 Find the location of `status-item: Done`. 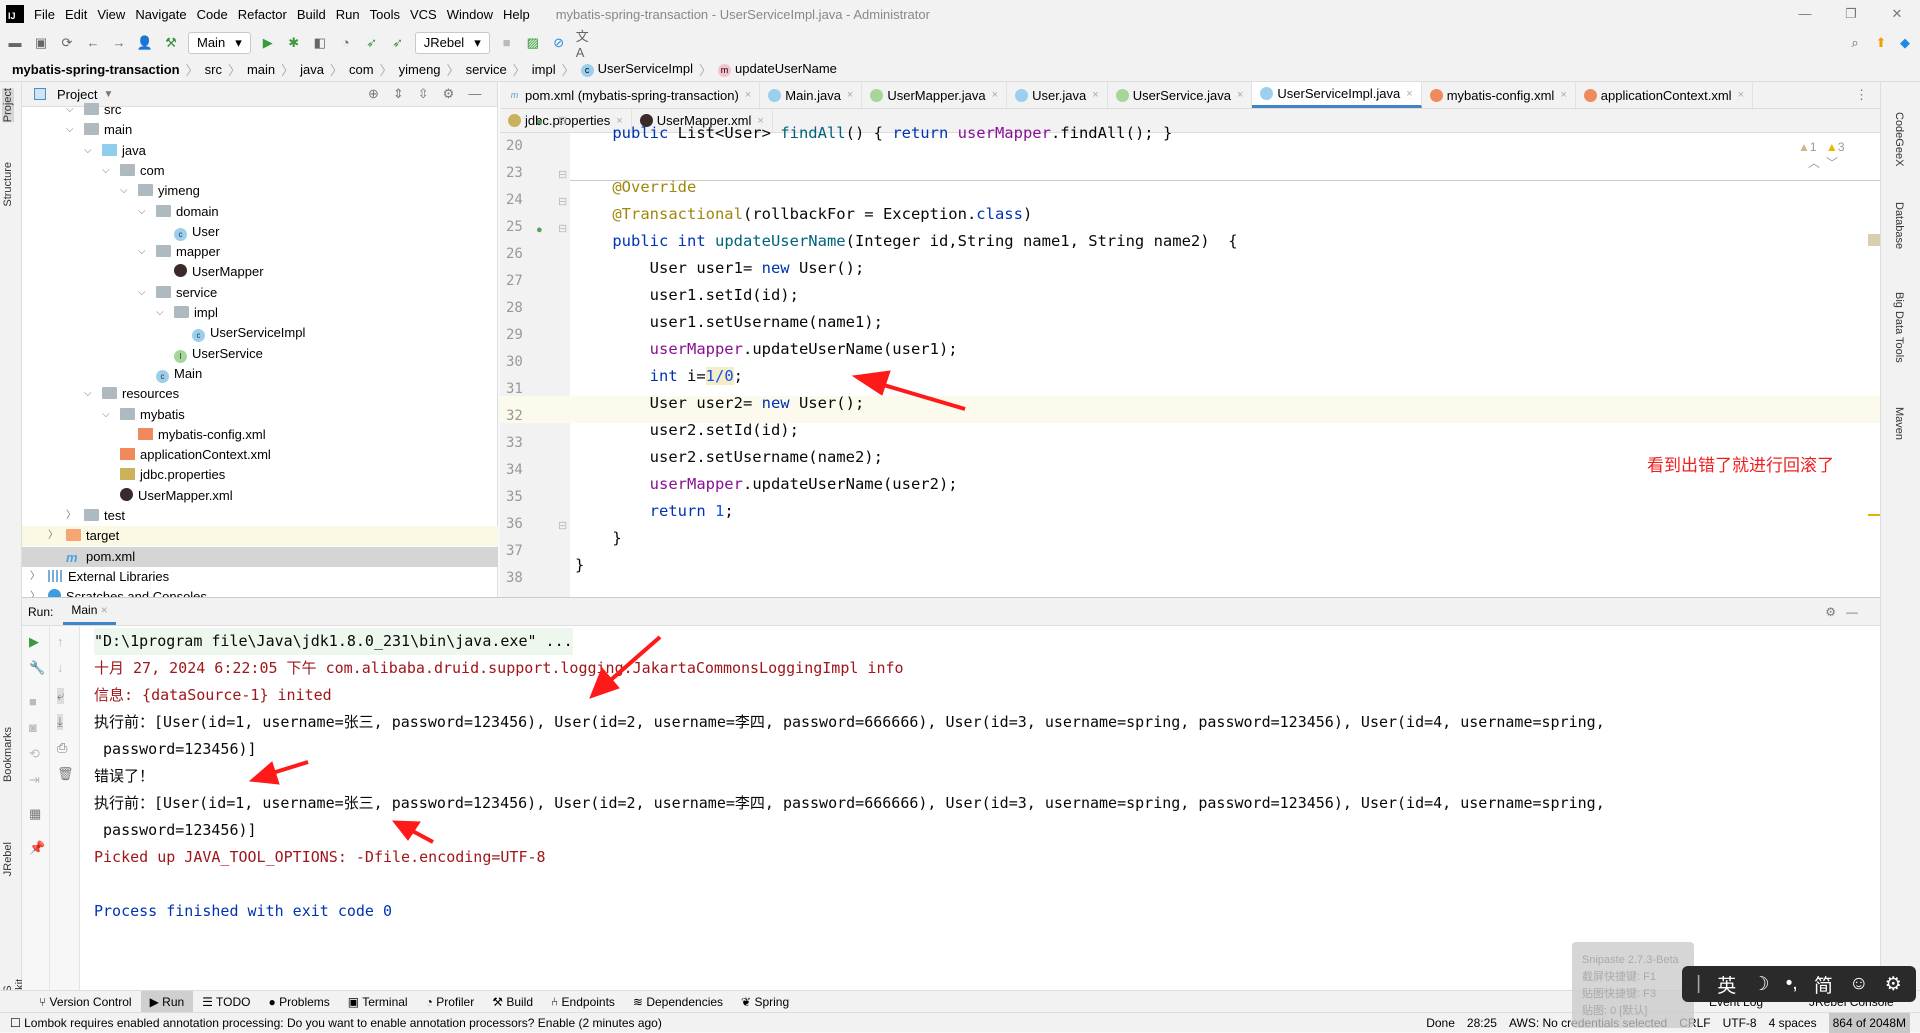

status-item: Done is located at coordinates (1440, 1023).